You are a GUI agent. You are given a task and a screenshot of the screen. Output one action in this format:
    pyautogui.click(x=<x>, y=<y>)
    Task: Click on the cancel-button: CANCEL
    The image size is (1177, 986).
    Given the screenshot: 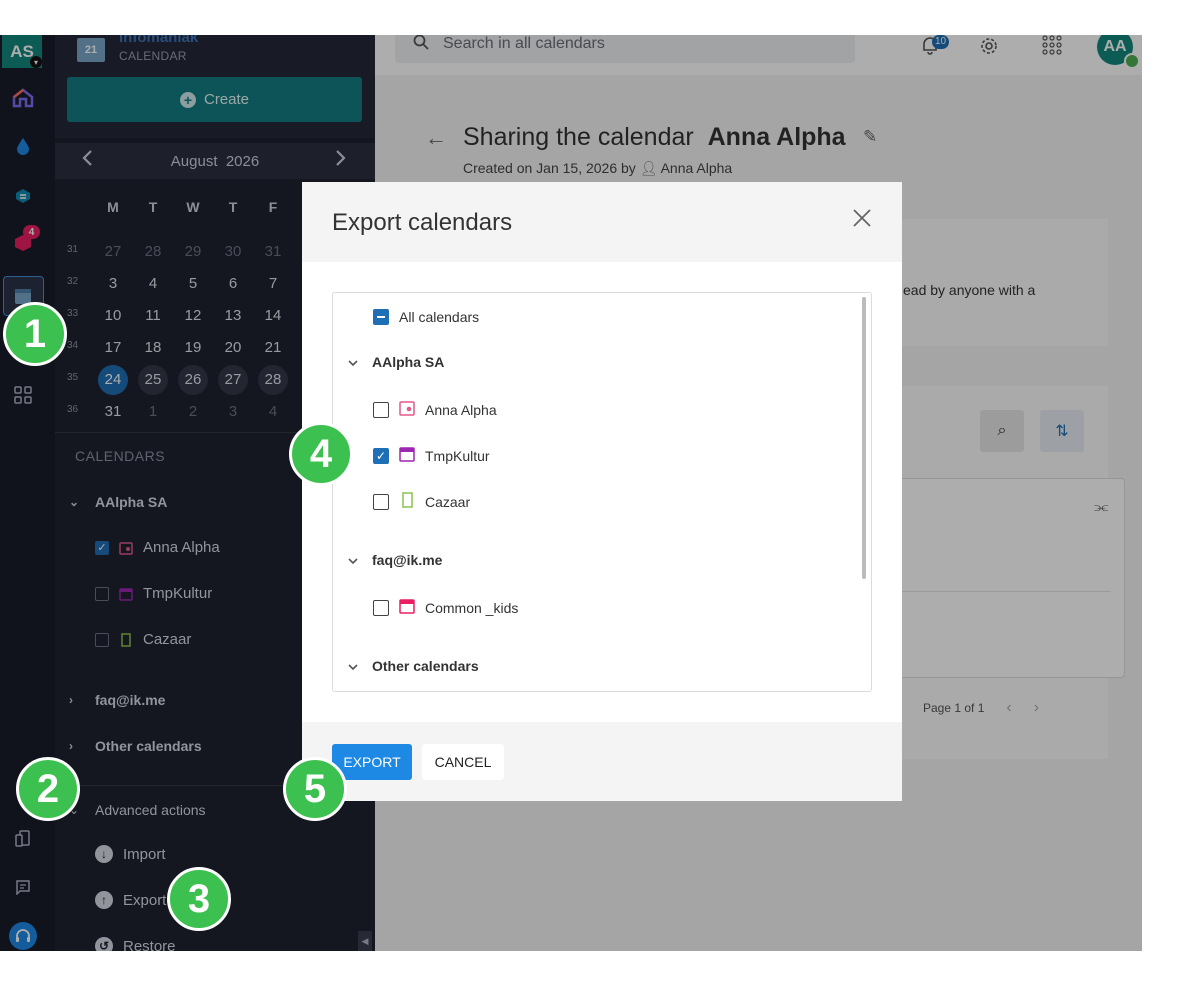 What is the action you would take?
    pyautogui.click(x=463, y=762)
    